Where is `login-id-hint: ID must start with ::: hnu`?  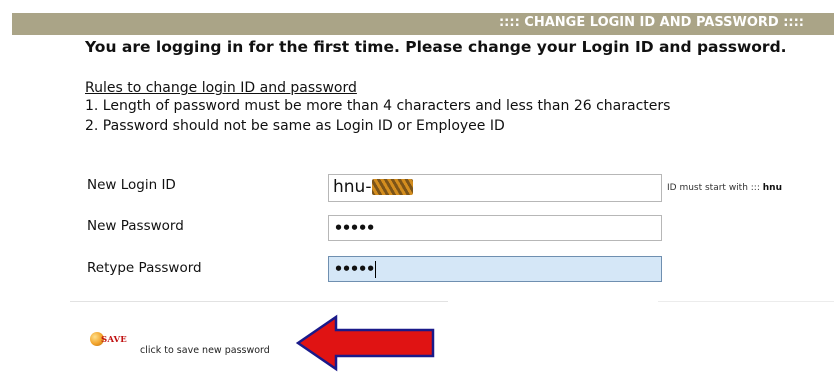
login-id-hint: ID must start with ::: hnu is located at coordinates (724, 188).